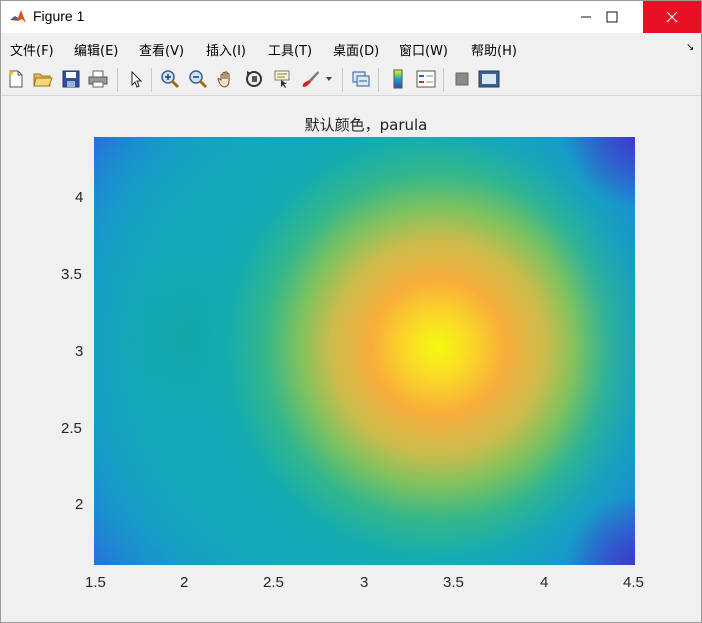 This screenshot has width=702, height=623. Describe the element at coordinates (198, 79) in the screenshot. I see `zoom-out-icon` at that location.